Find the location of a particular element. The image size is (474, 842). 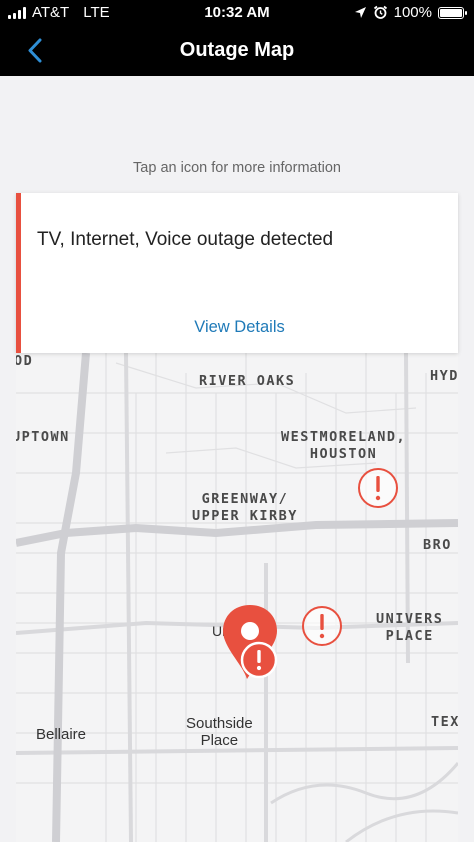

battery-fill is located at coordinates (451, 12).